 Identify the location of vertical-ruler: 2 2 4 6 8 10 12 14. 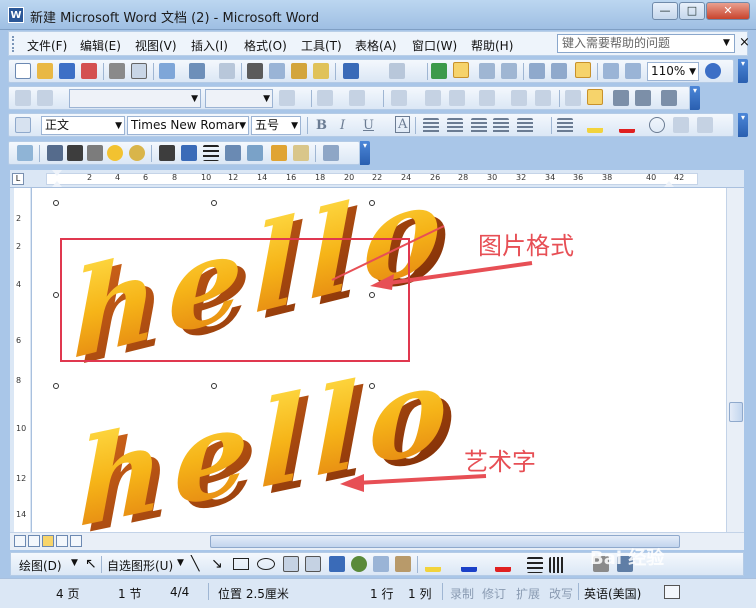
(21, 360).